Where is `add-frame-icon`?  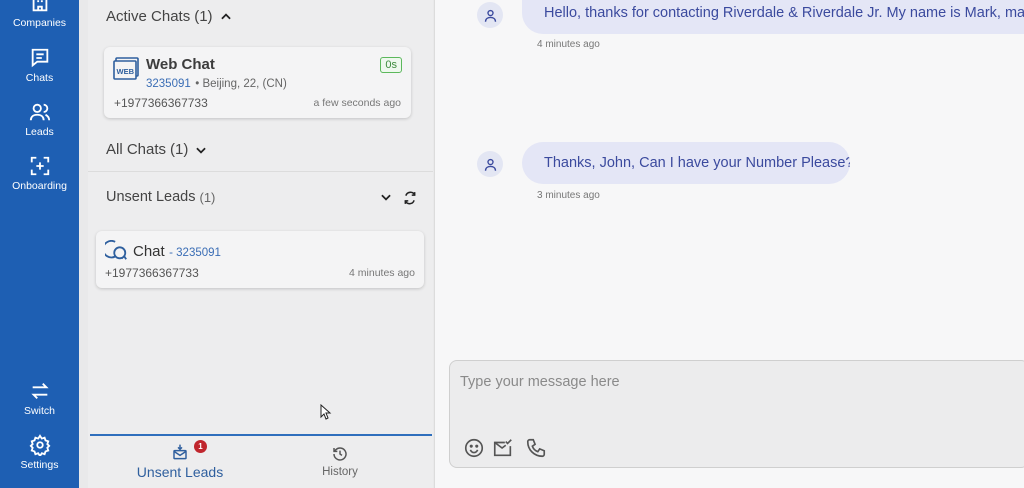 add-frame-icon is located at coordinates (39, 166).